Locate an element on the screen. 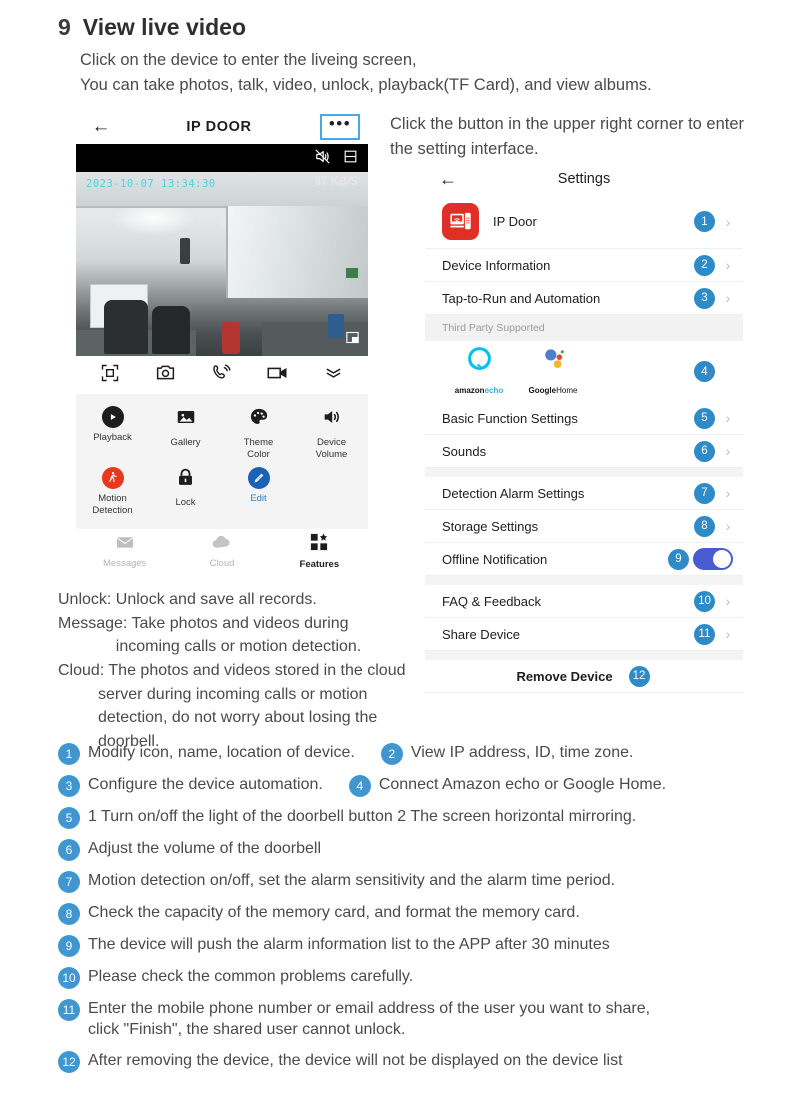 The width and height of the screenshot is (800, 1100). tab-label: Cloud is located at coordinates (222, 563).